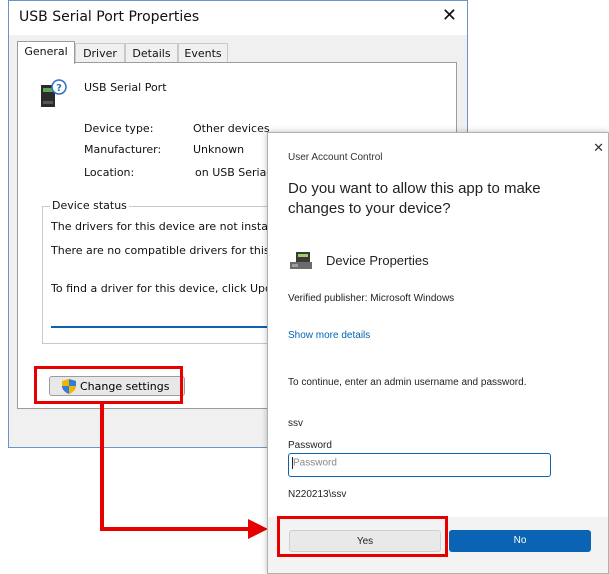  What do you see at coordinates (100, 53) in the screenshot?
I see `tab-driver: Driver` at bounding box center [100, 53].